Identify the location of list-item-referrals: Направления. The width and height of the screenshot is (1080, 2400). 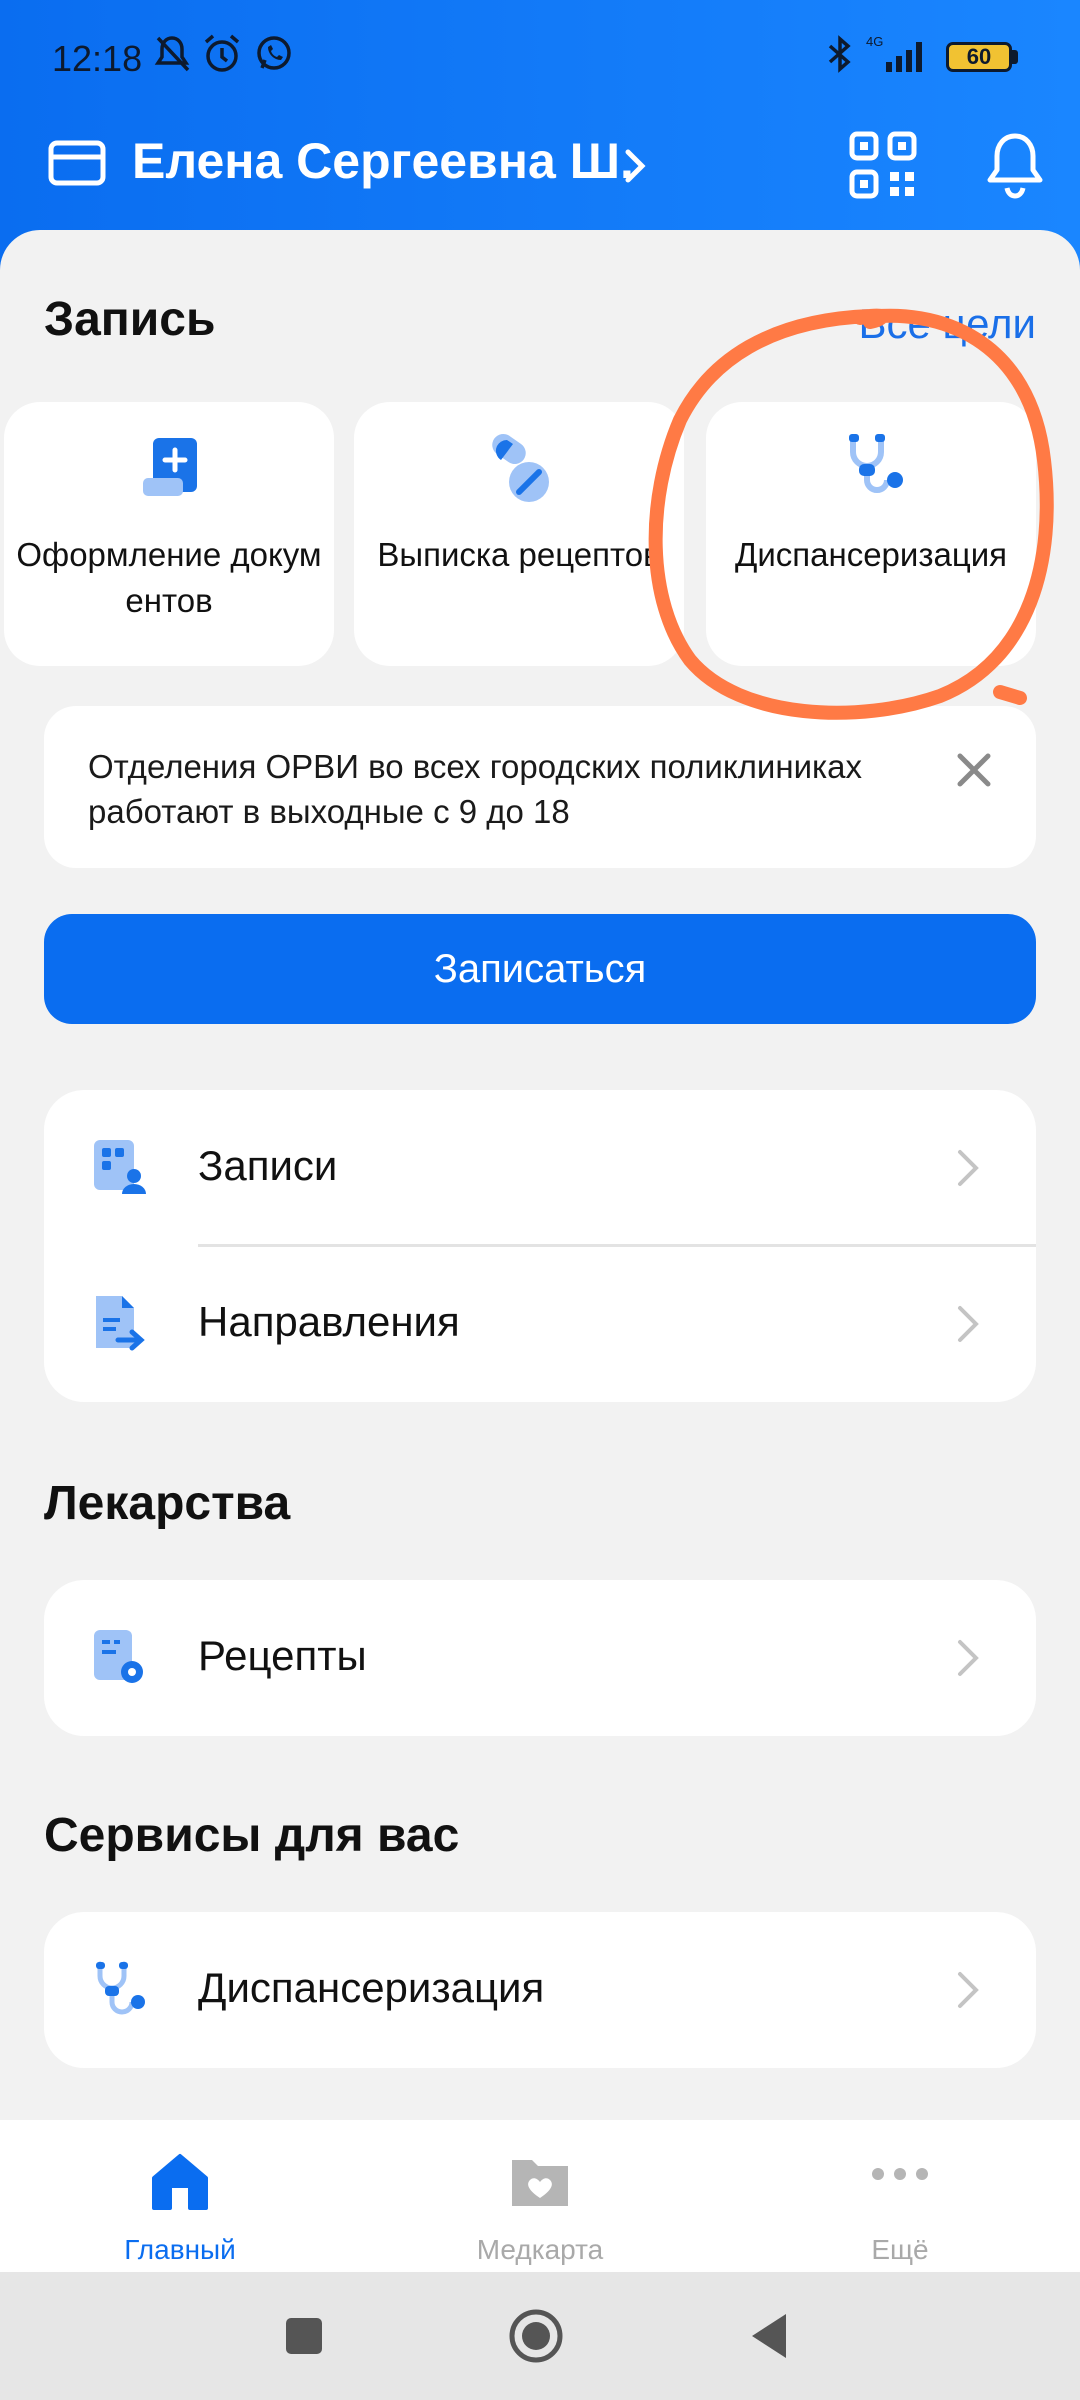
(540, 1324).